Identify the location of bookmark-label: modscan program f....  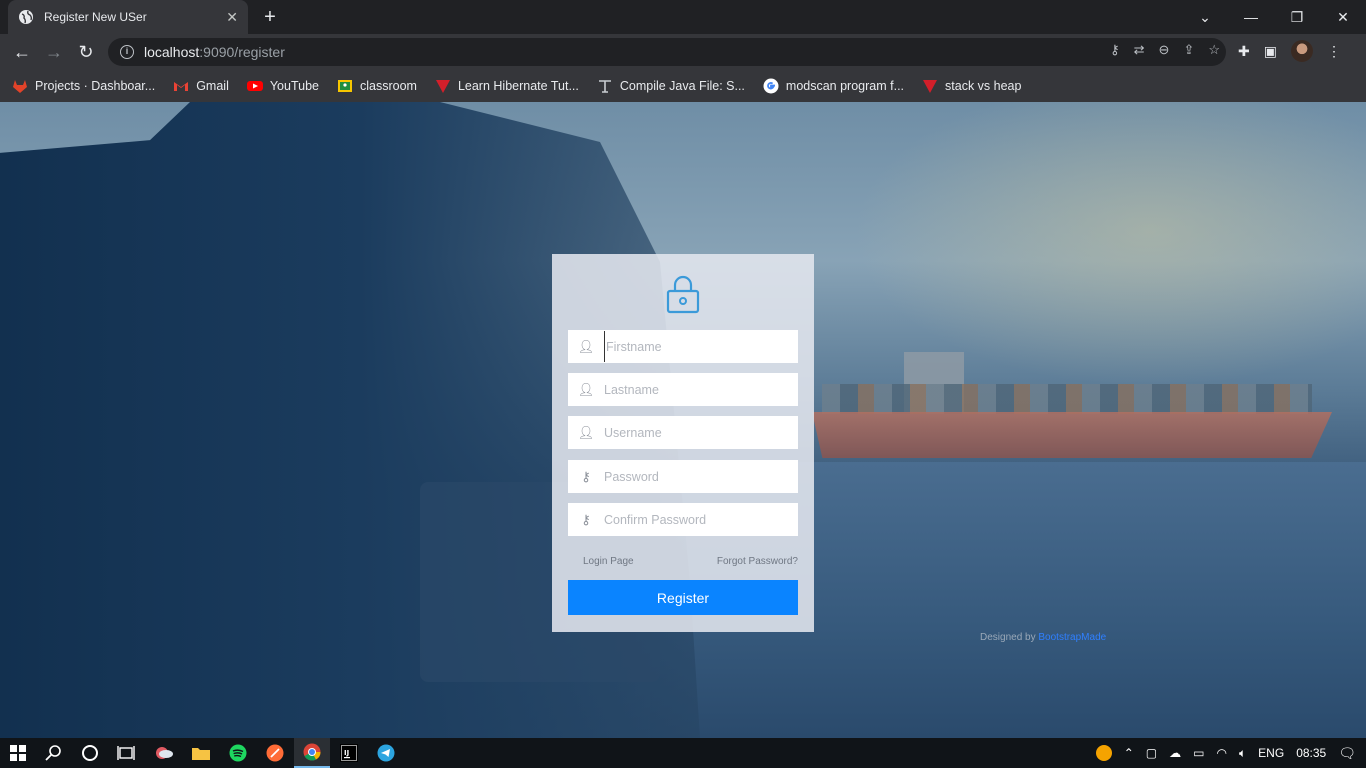
(845, 86).